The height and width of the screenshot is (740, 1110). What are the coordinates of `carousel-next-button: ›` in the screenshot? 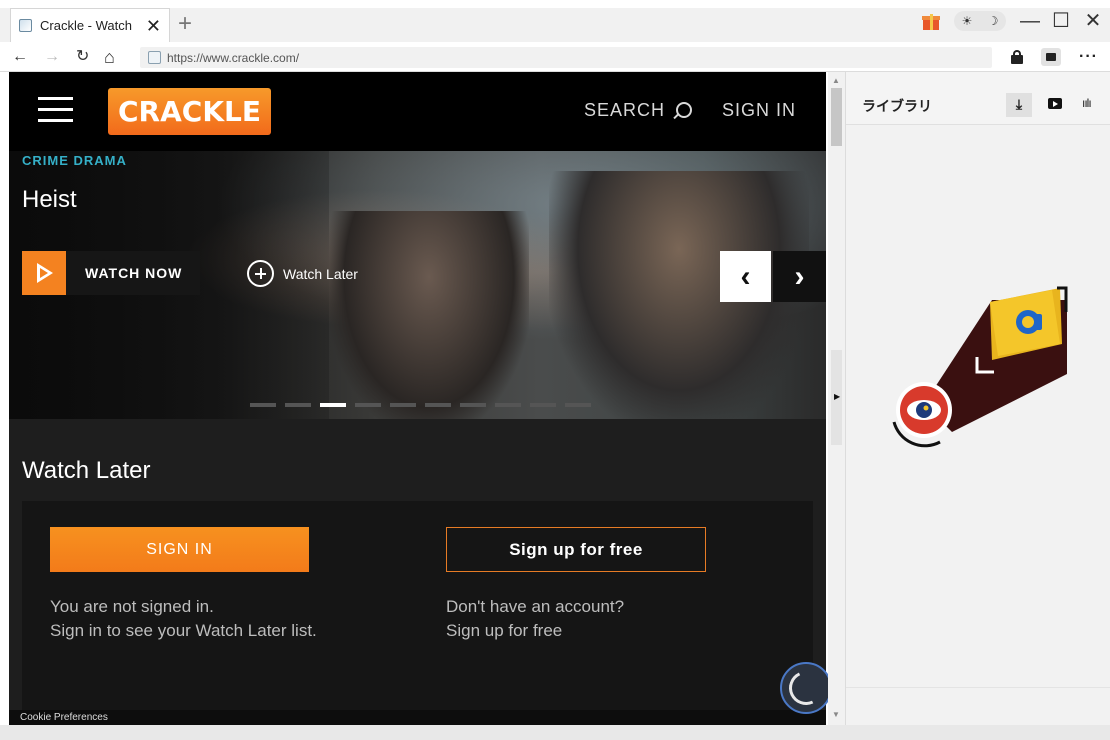 It's located at (799, 276).